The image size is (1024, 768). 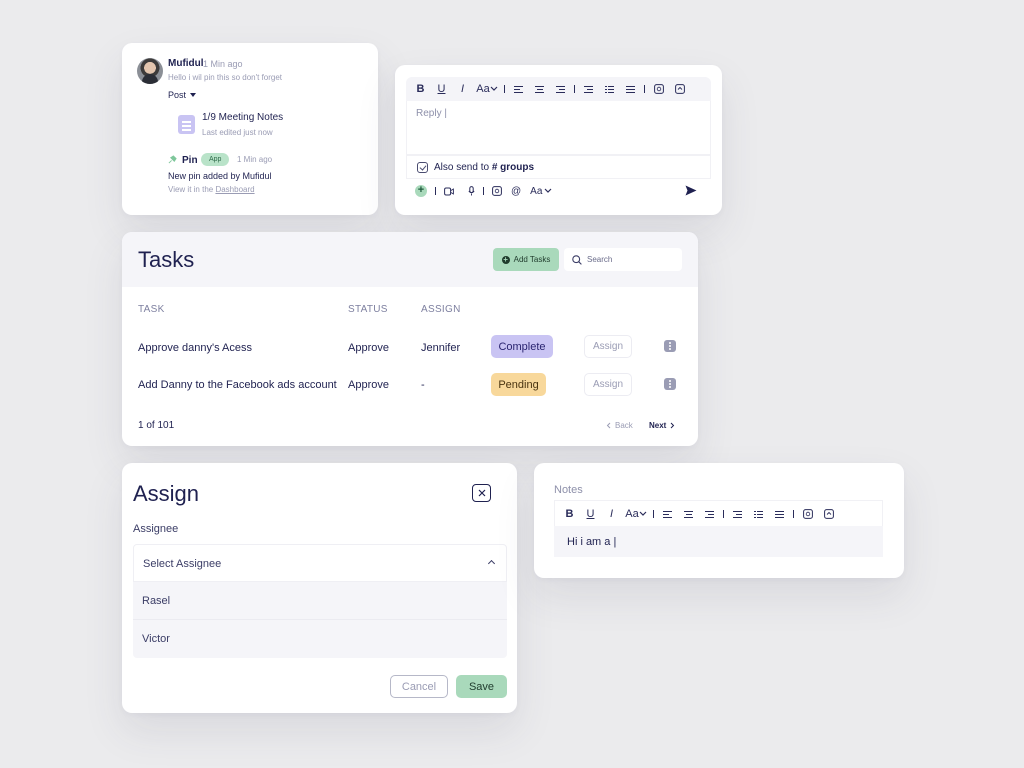 I want to click on font-size-label: Aa, so click(x=536, y=191).